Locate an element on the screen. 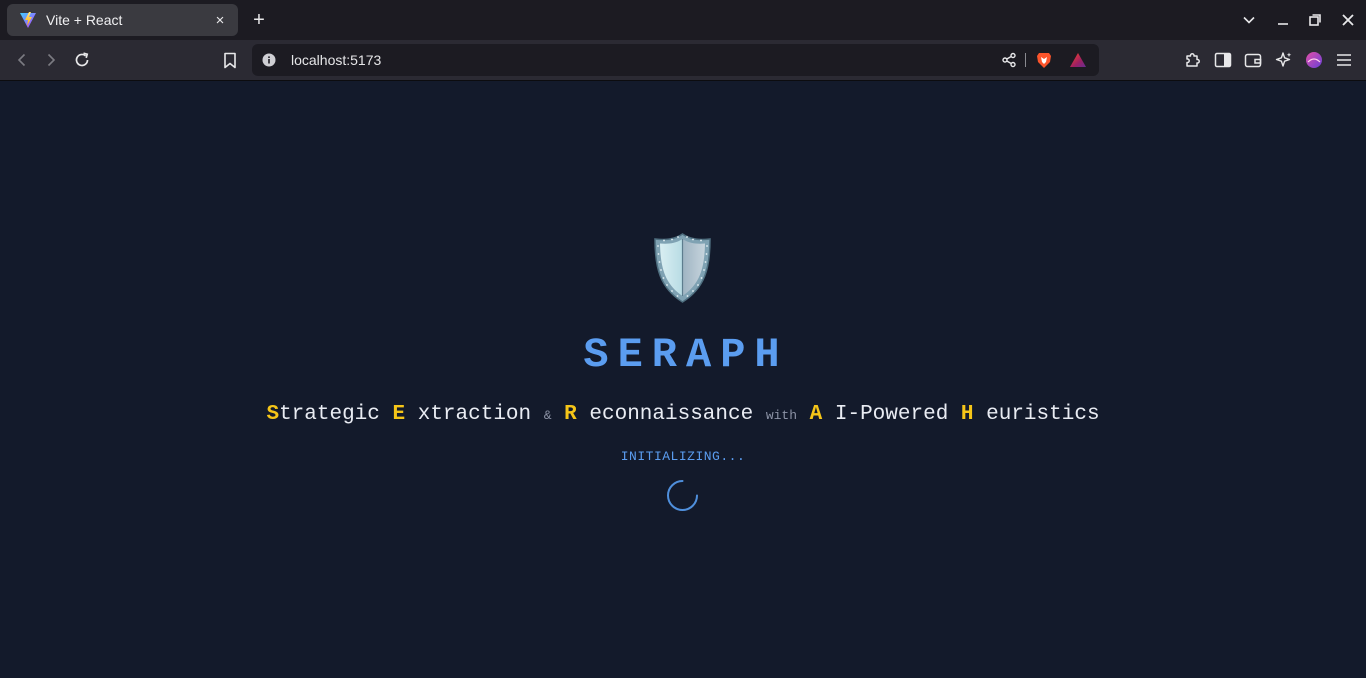  brave-rewards-icon is located at coordinates (1078, 60).